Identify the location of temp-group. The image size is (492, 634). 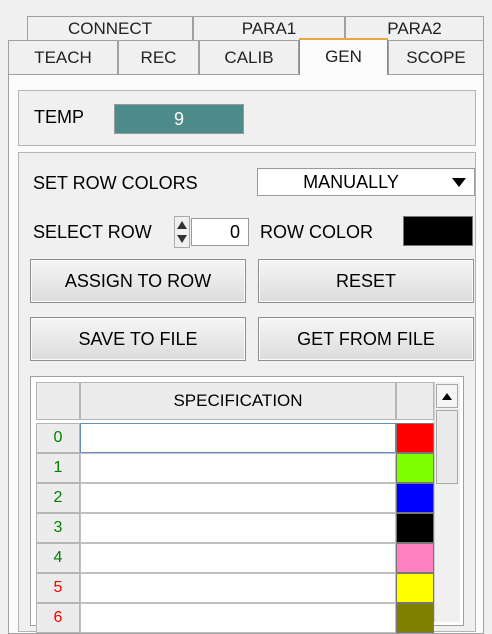
(247, 118).